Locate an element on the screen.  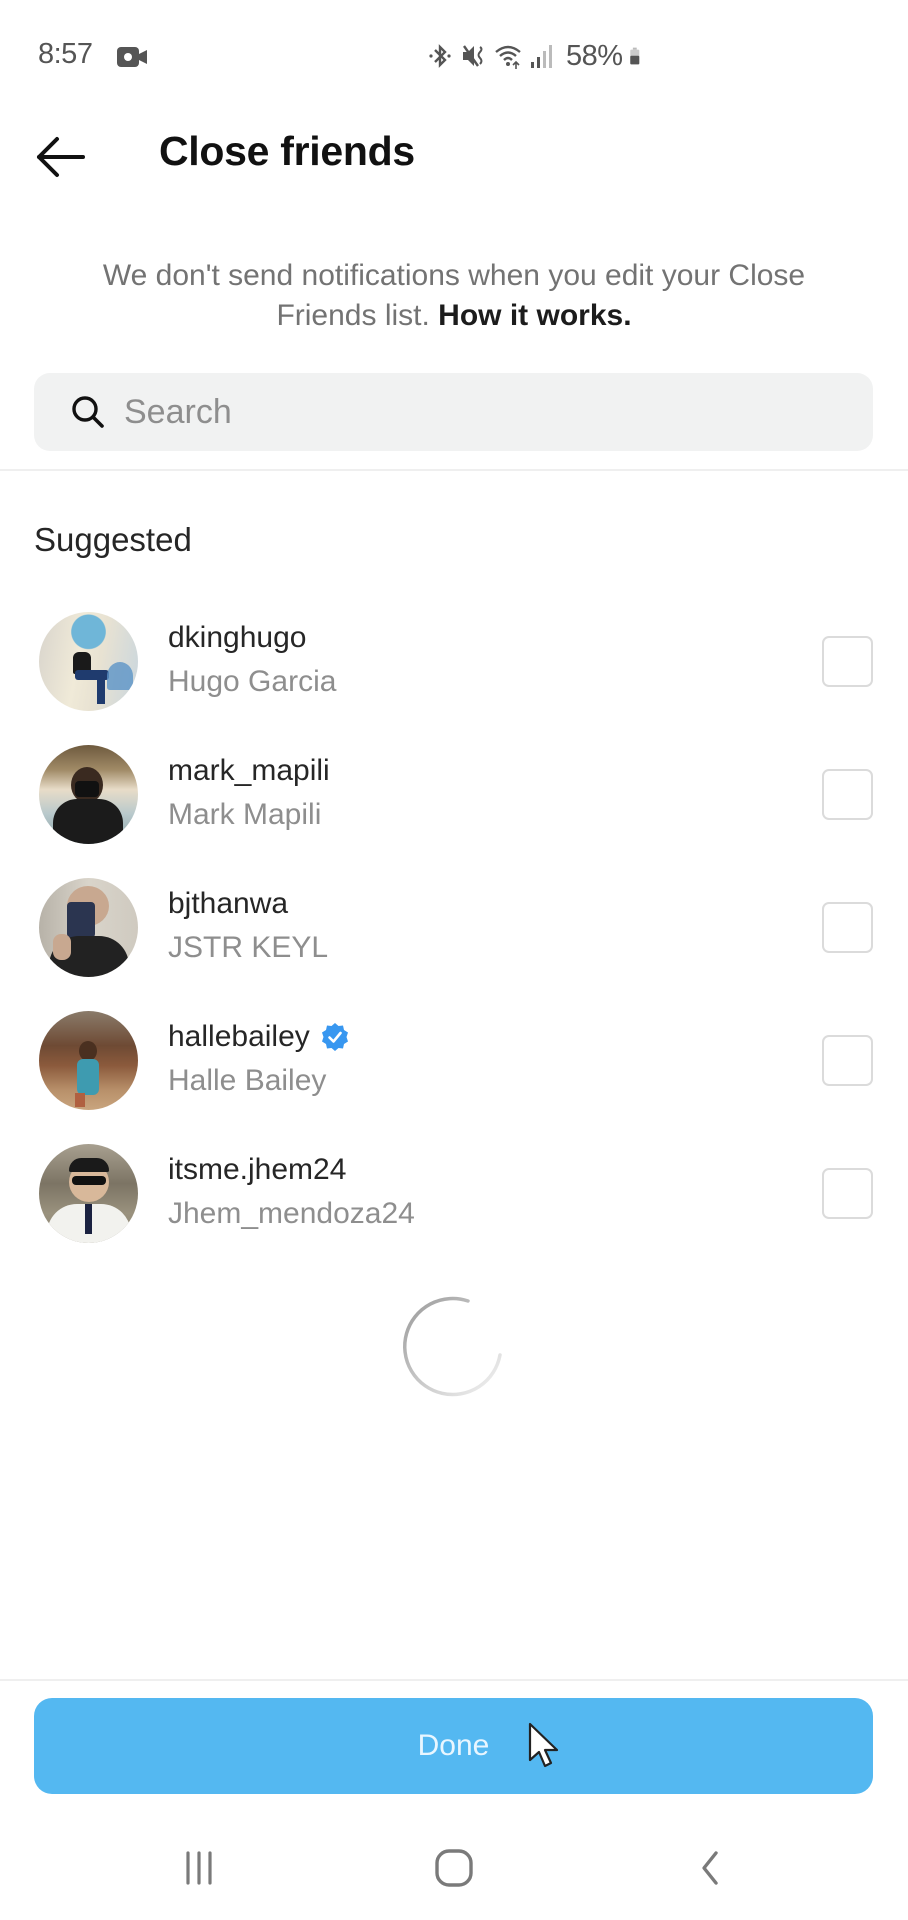
battery-icon is located at coordinates (634, 56).